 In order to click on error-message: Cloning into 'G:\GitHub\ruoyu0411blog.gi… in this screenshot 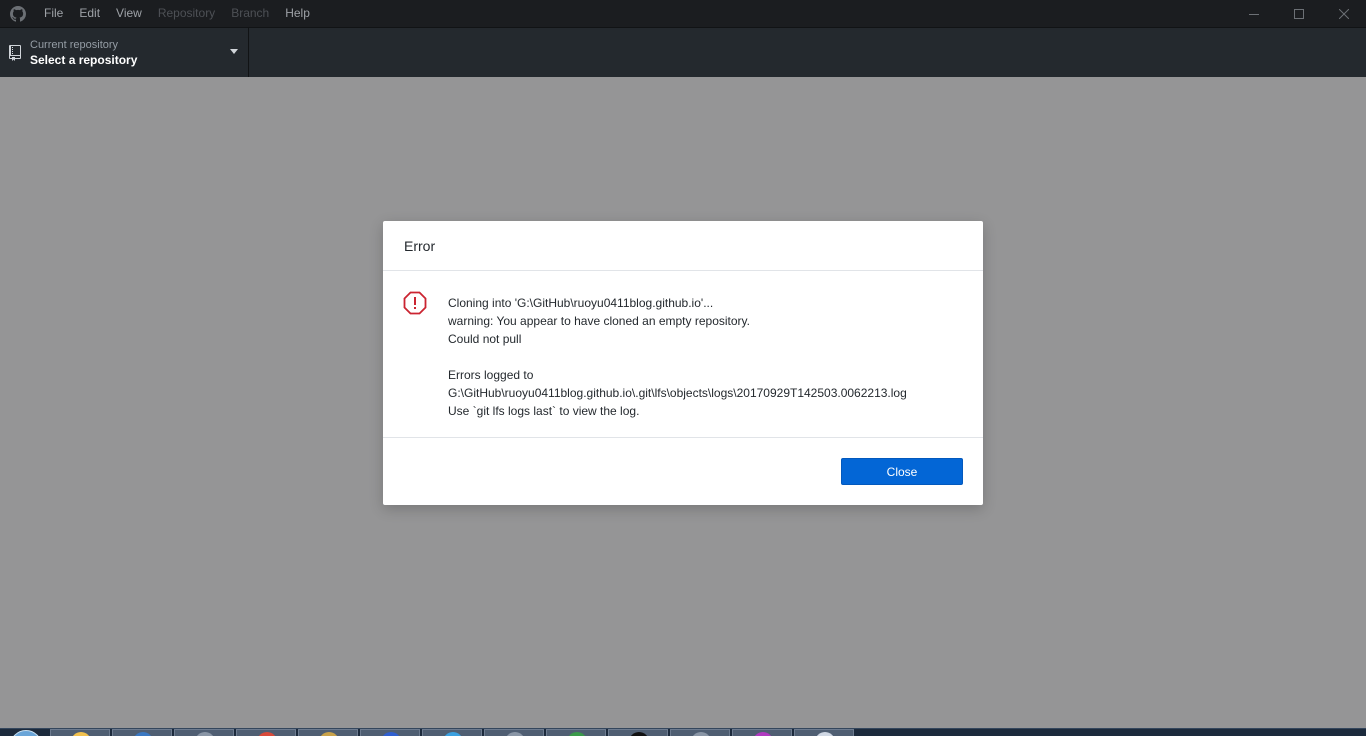, I will do `click(708, 357)`.